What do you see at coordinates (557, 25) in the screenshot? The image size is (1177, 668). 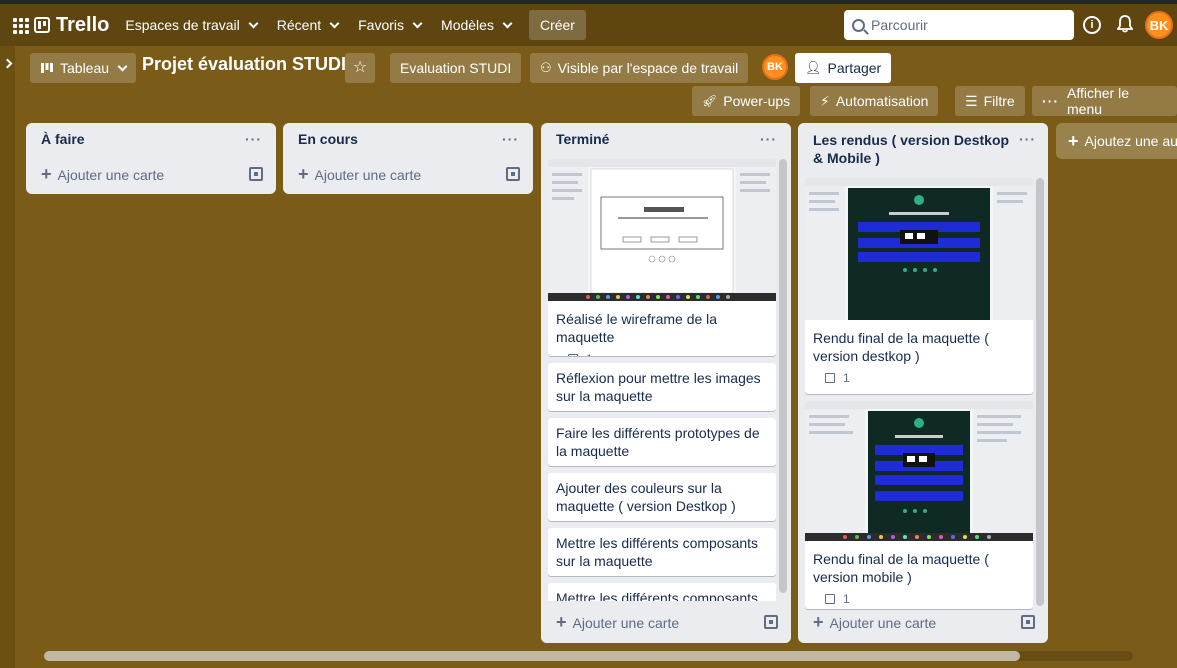 I see `create-button: Créer` at bounding box center [557, 25].